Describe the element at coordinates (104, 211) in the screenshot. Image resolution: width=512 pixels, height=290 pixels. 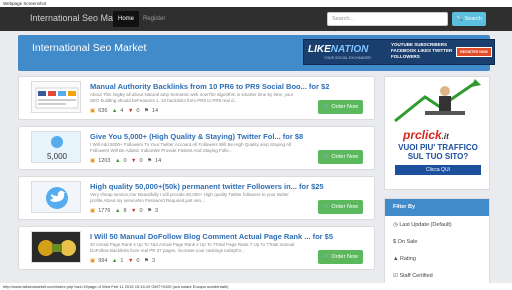
I see `views-count: 1776` at that location.